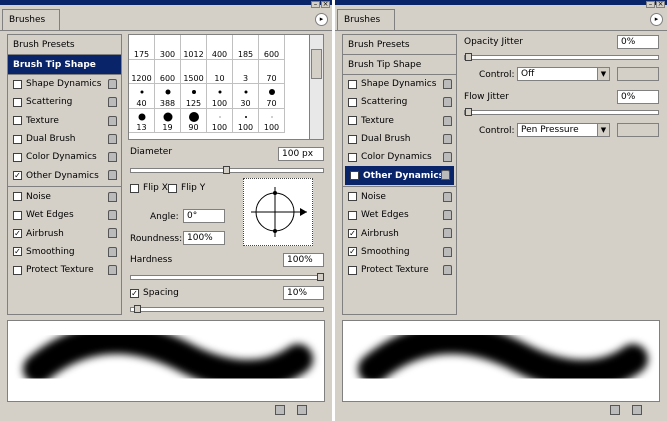 The height and width of the screenshot is (421, 667). What do you see at coordinates (638, 97) in the screenshot?
I see `flow-jitter-field: 0%` at bounding box center [638, 97].